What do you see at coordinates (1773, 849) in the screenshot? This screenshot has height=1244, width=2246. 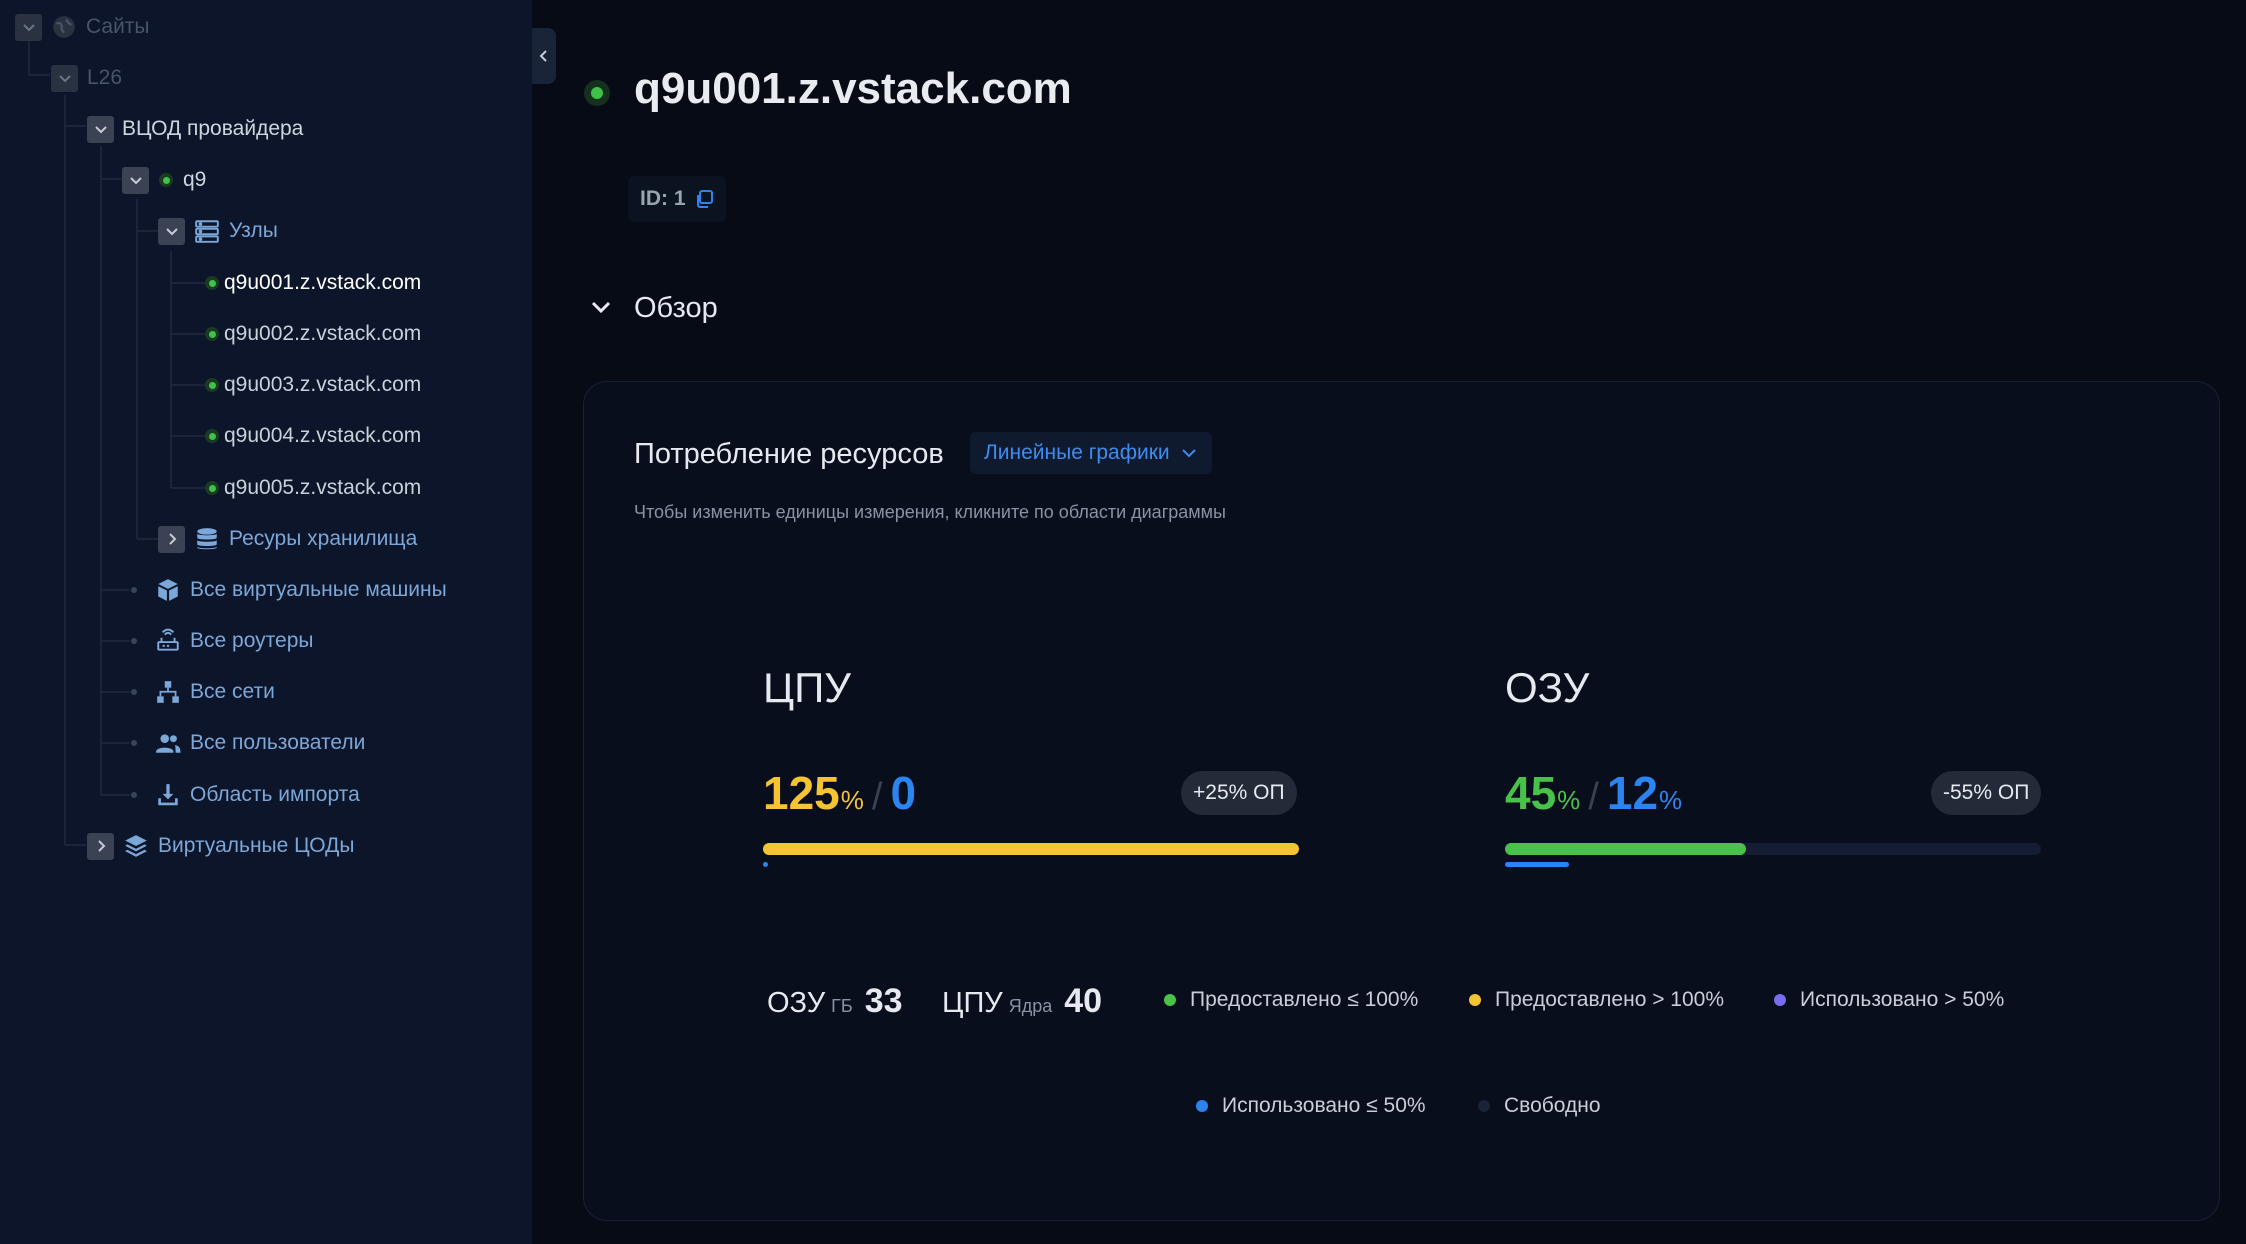 I see `ram-provisioned-bar` at bounding box center [1773, 849].